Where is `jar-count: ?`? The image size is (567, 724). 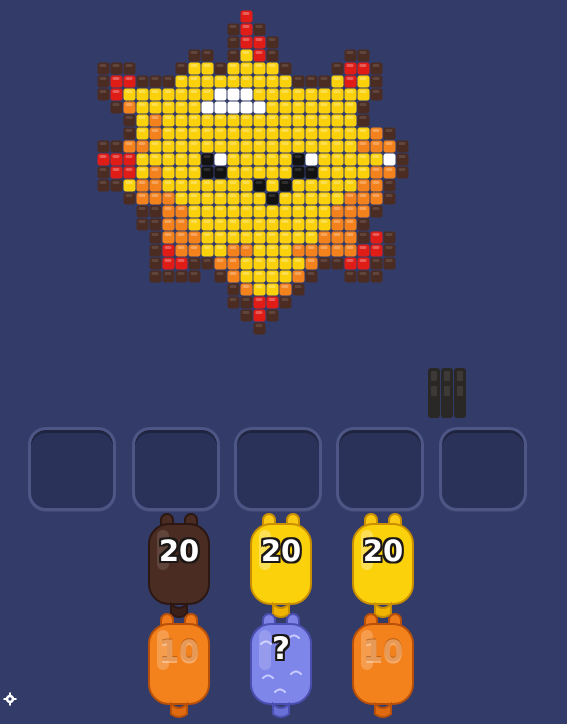
jar-count: ? is located at coordinates (281, 649).